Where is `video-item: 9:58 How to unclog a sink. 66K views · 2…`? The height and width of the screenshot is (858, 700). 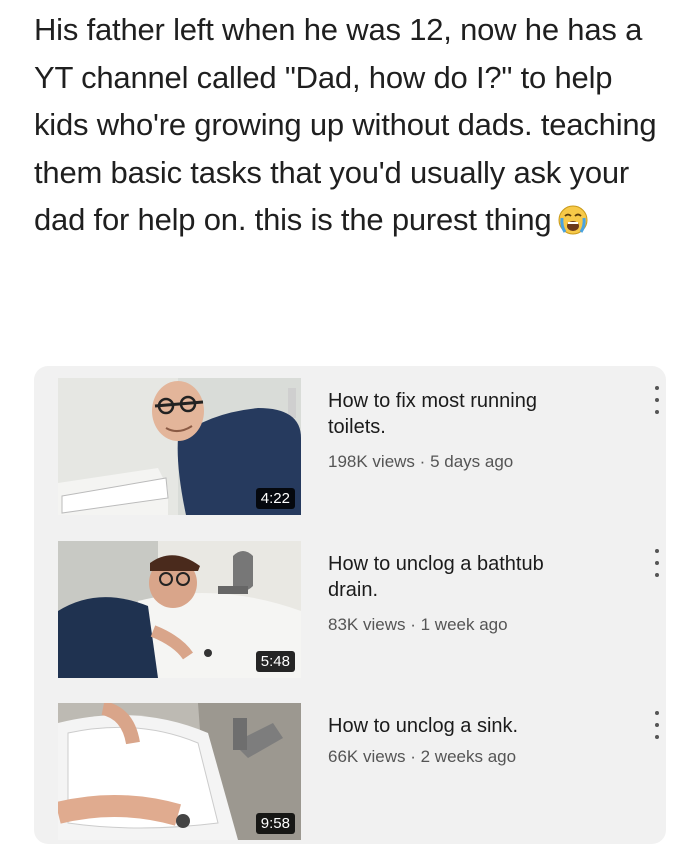 video-item: 9:58 How to unclog a sink. 66K views · 2… is located at coordinates (364, 773).